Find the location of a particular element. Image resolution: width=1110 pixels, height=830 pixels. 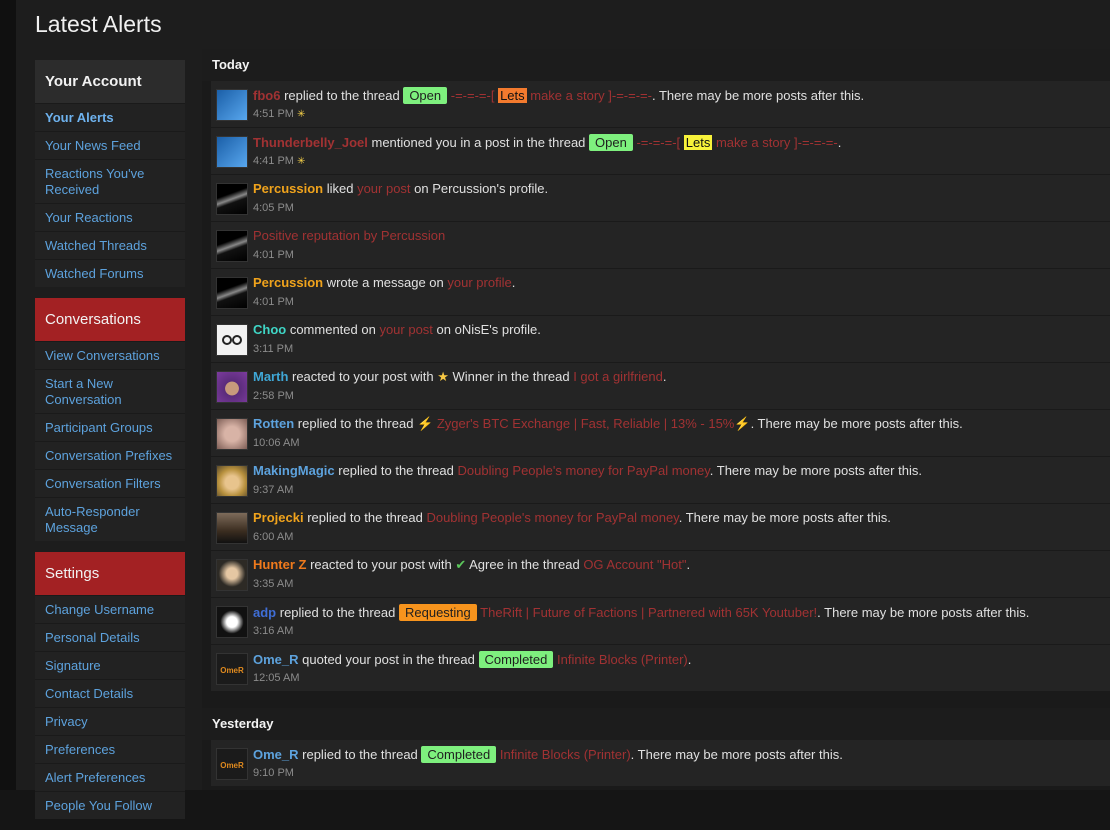

sidebar-item-personal-details: Personal Details is located at coordinates (110, 637).